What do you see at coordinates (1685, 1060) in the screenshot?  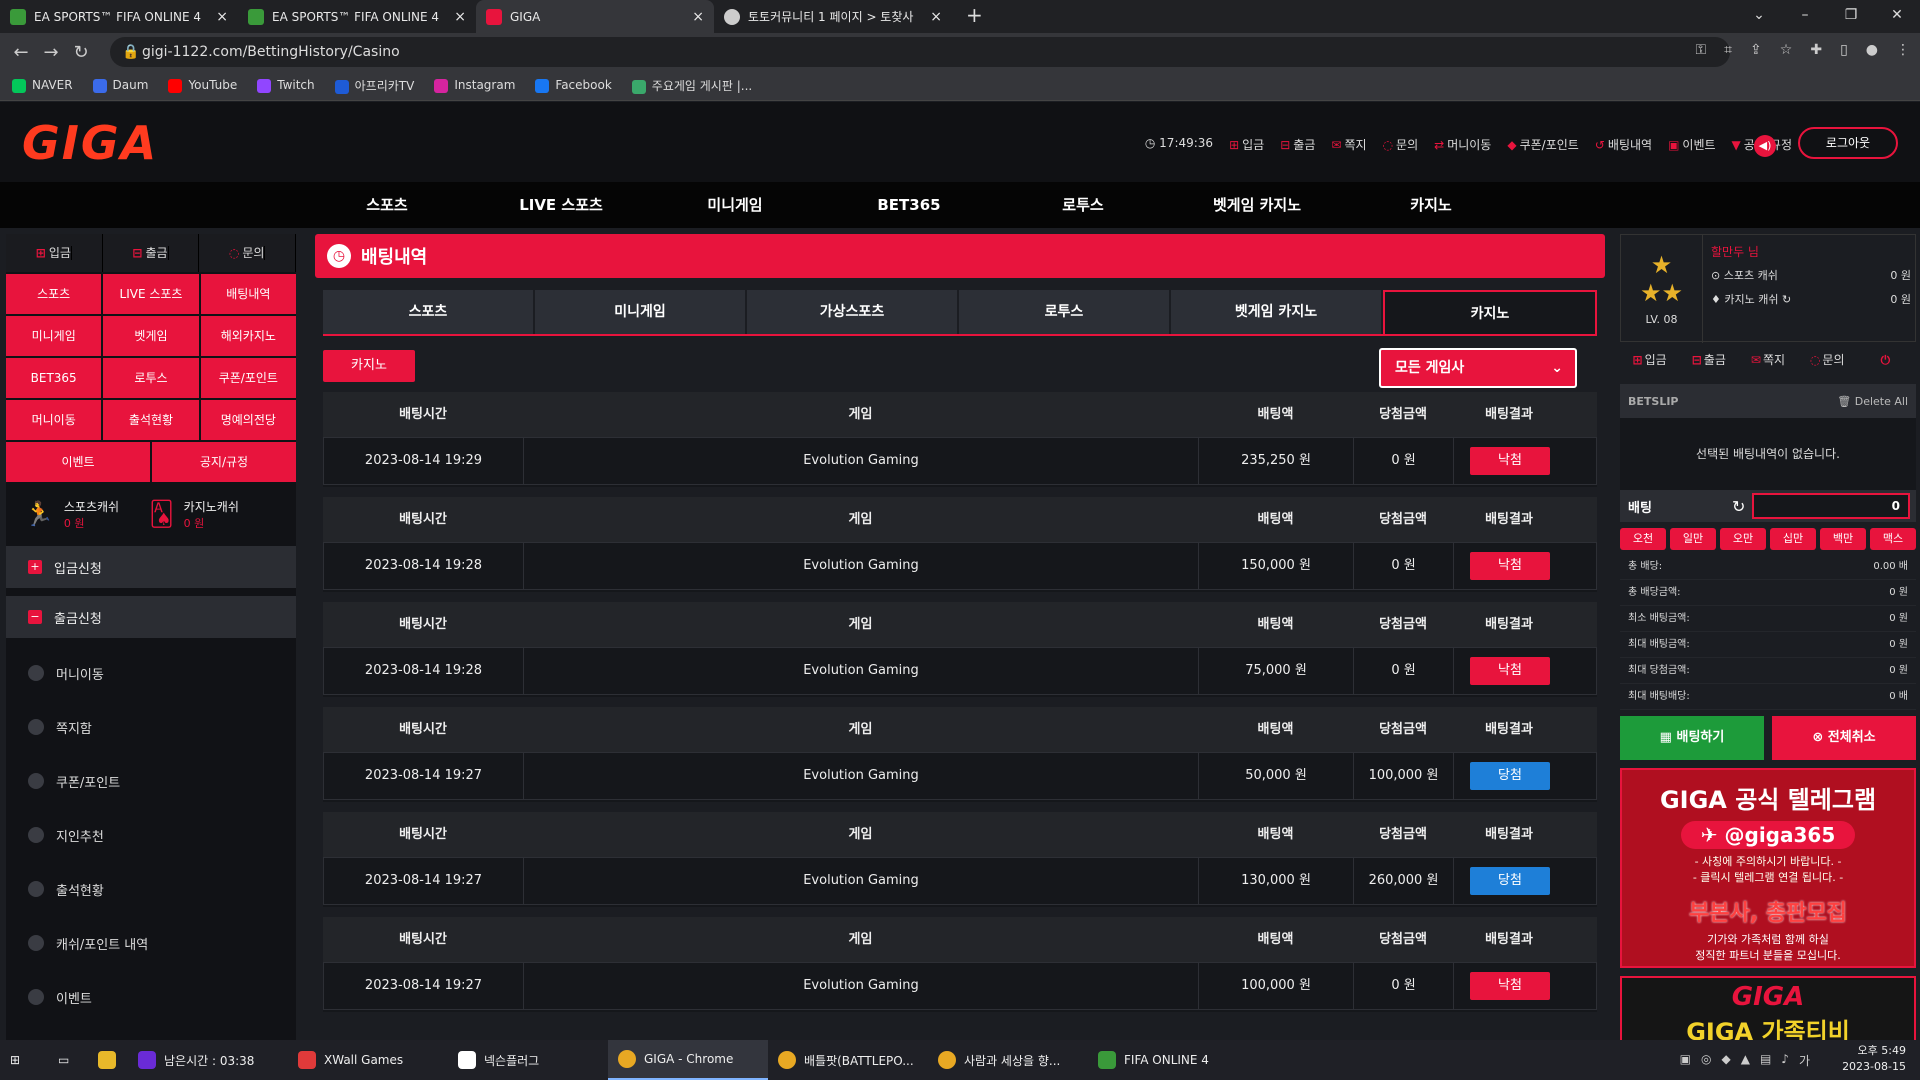 I see `tray-icon: ▣` at bounding box center [1685, 1060].